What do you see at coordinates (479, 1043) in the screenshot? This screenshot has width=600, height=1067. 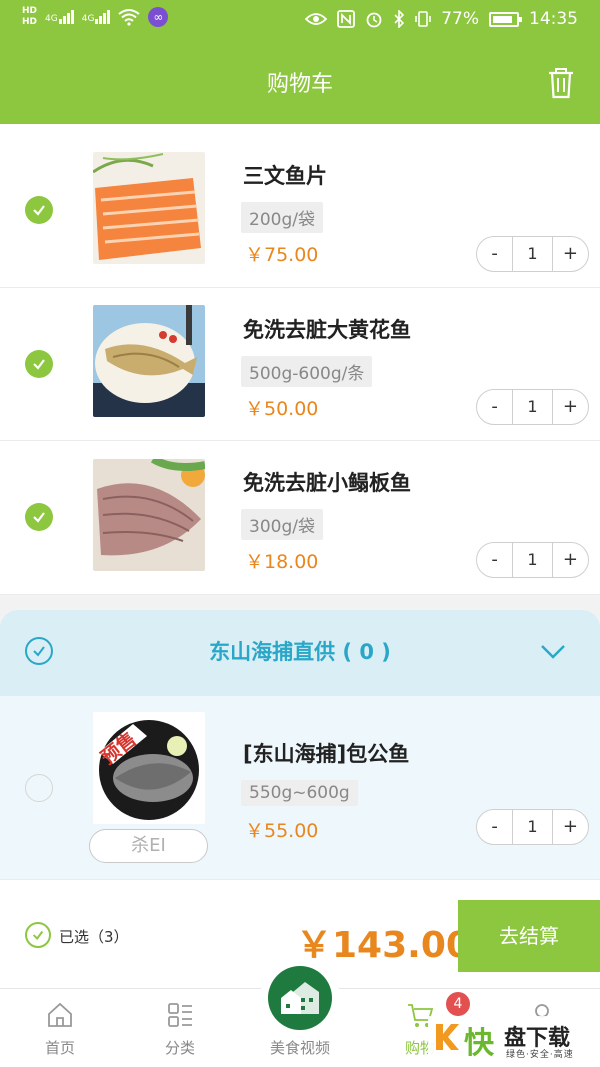 I see `watermark-brand: 快` at bounding box center [479, 1043].